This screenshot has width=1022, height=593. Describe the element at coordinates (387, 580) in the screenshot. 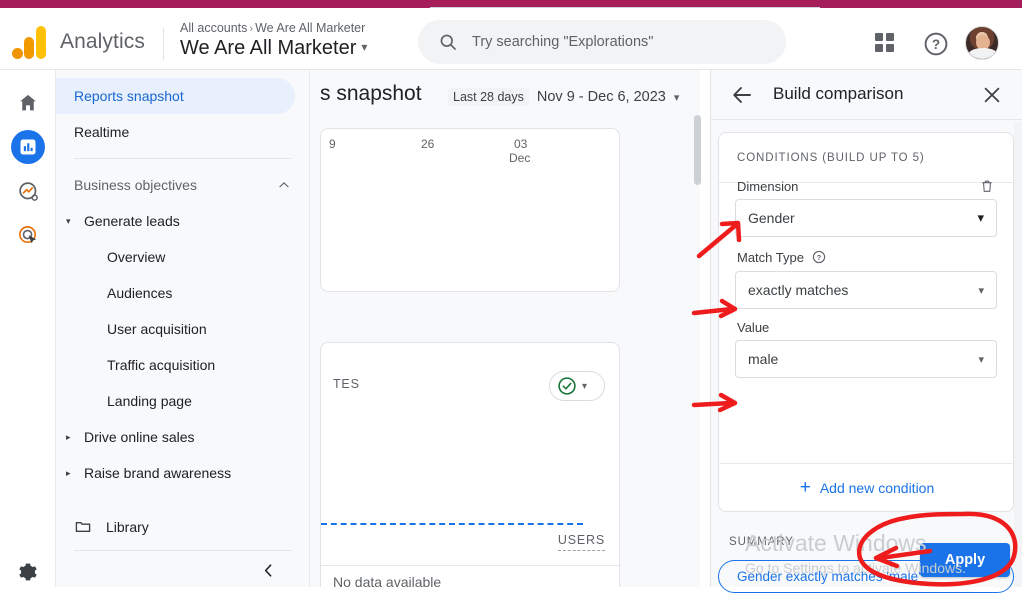

I see `no-data-message: No data available` at that location.